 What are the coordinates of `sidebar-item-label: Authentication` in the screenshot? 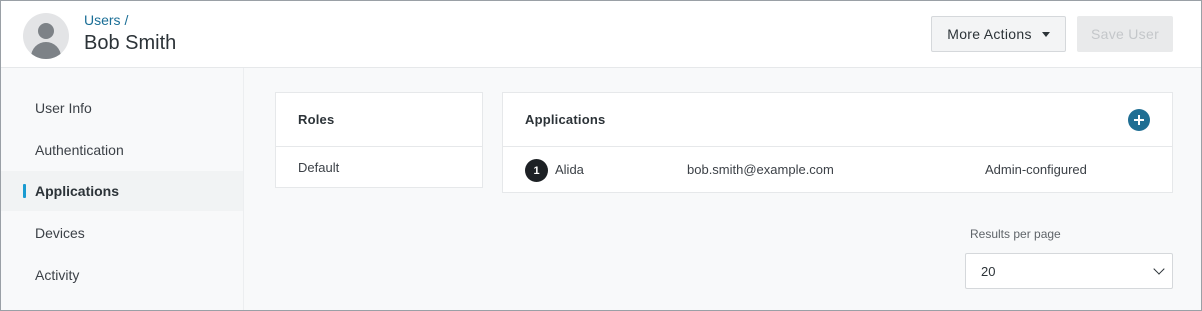 It's located at (79, 150).